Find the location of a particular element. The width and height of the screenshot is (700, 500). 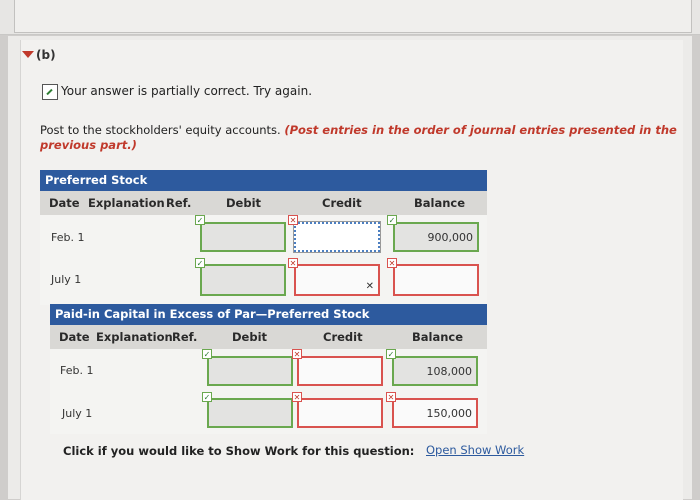

balance-input: 900,000 is located at coordinates (436, 237).